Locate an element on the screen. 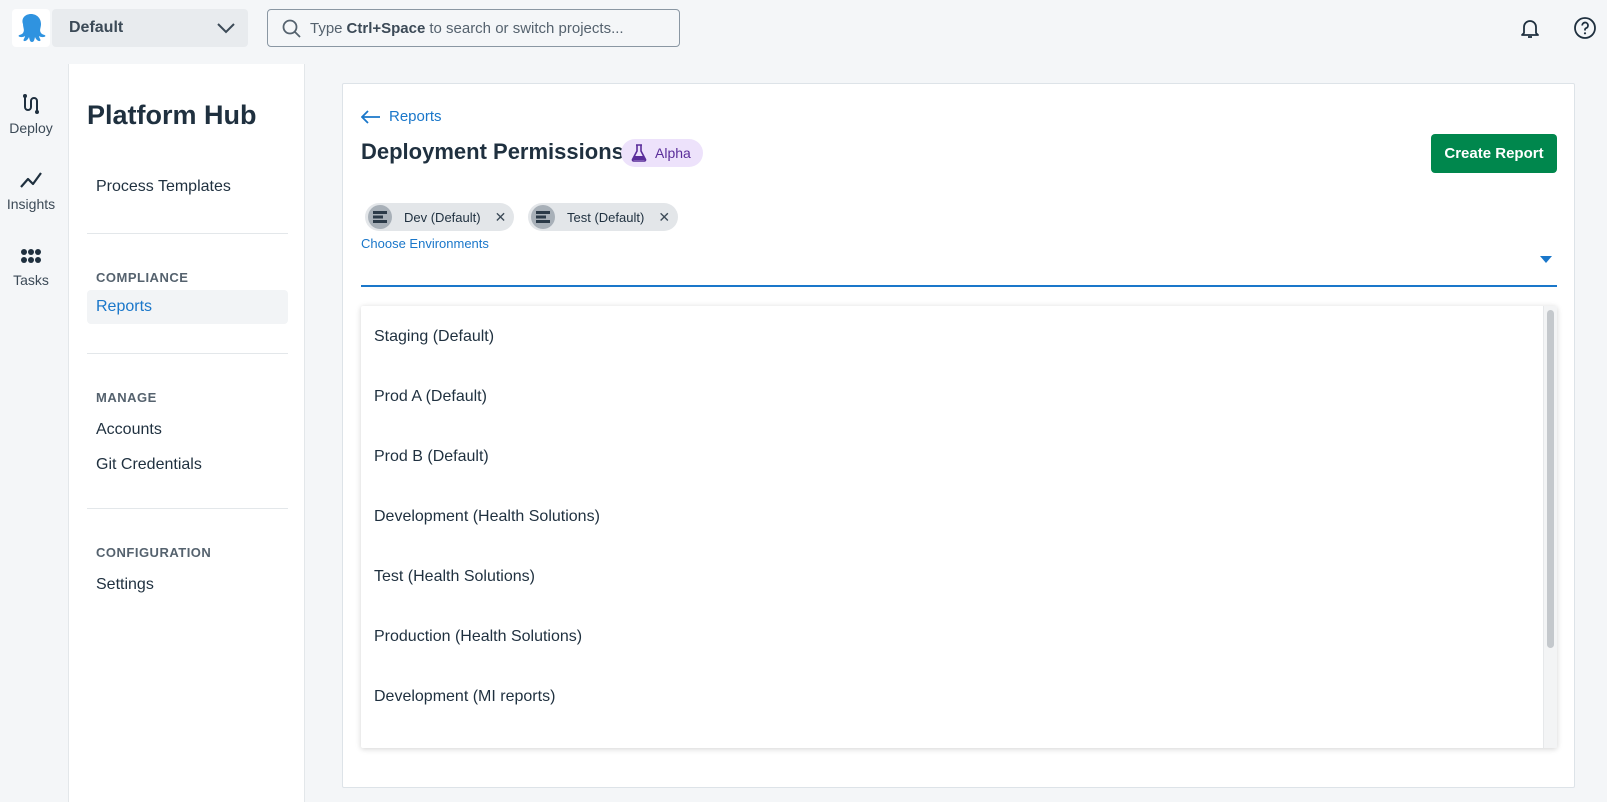 Image resolution: width=1607 pixels, height=802 pixels. create-report-button: Create Report is located at coordinates (1494, 153).